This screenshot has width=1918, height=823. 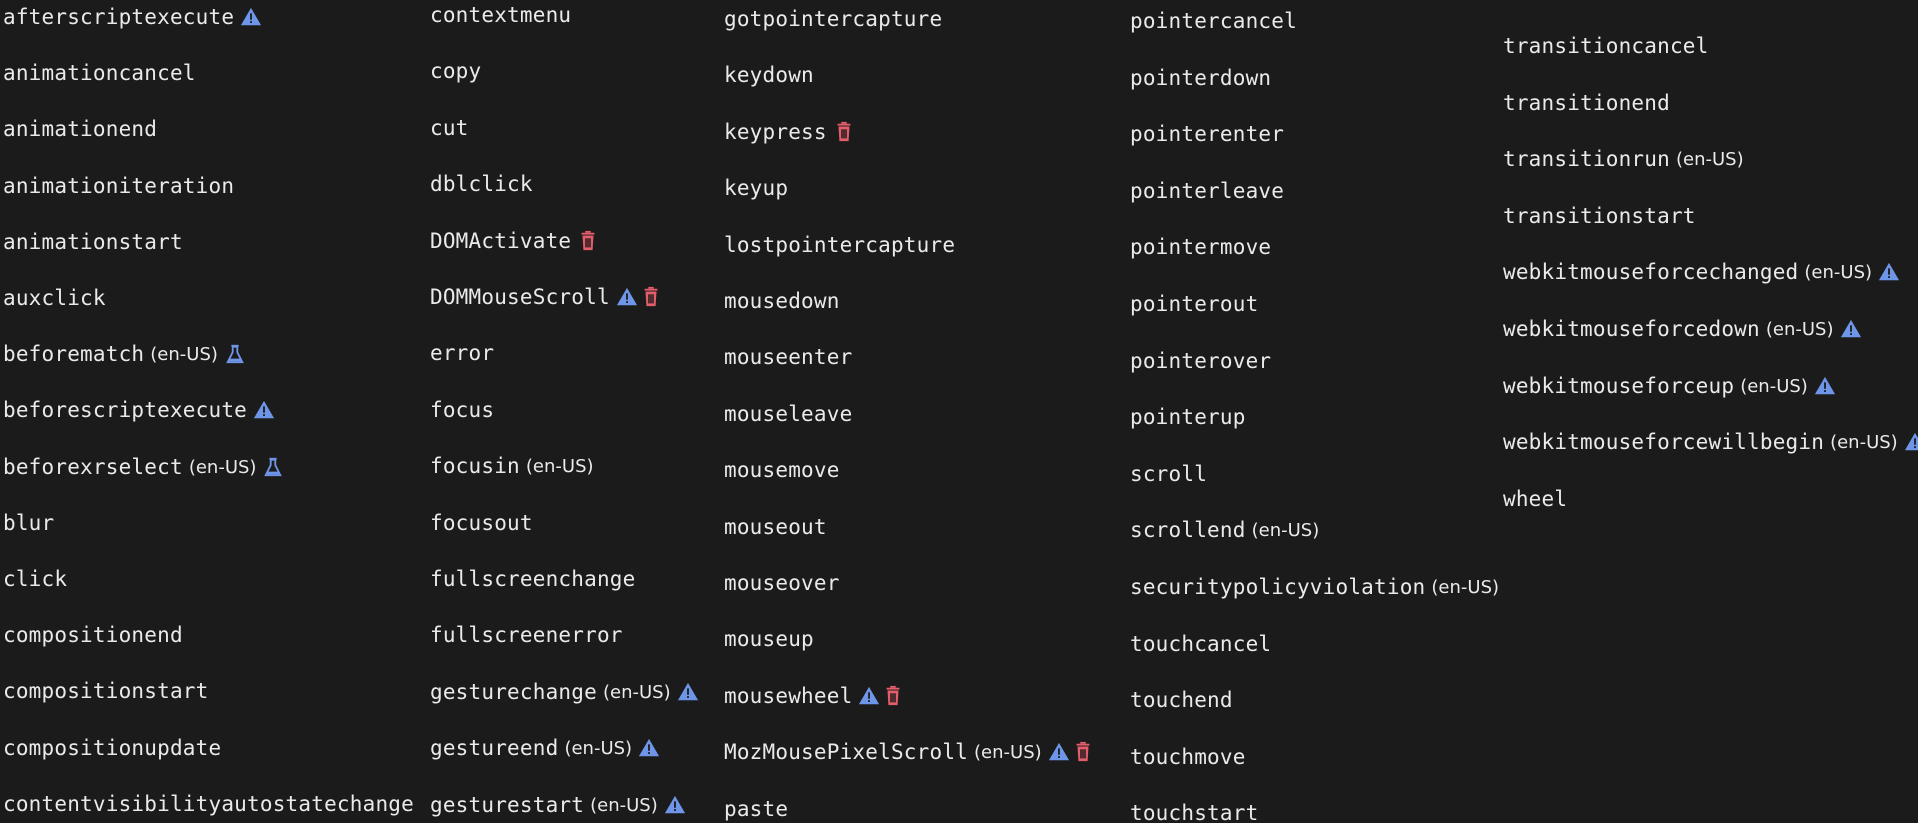 What do you see at coordinates (54, 298) in the screenshot?
I see `event-link: auxclick` at bounding box center [54, 298].